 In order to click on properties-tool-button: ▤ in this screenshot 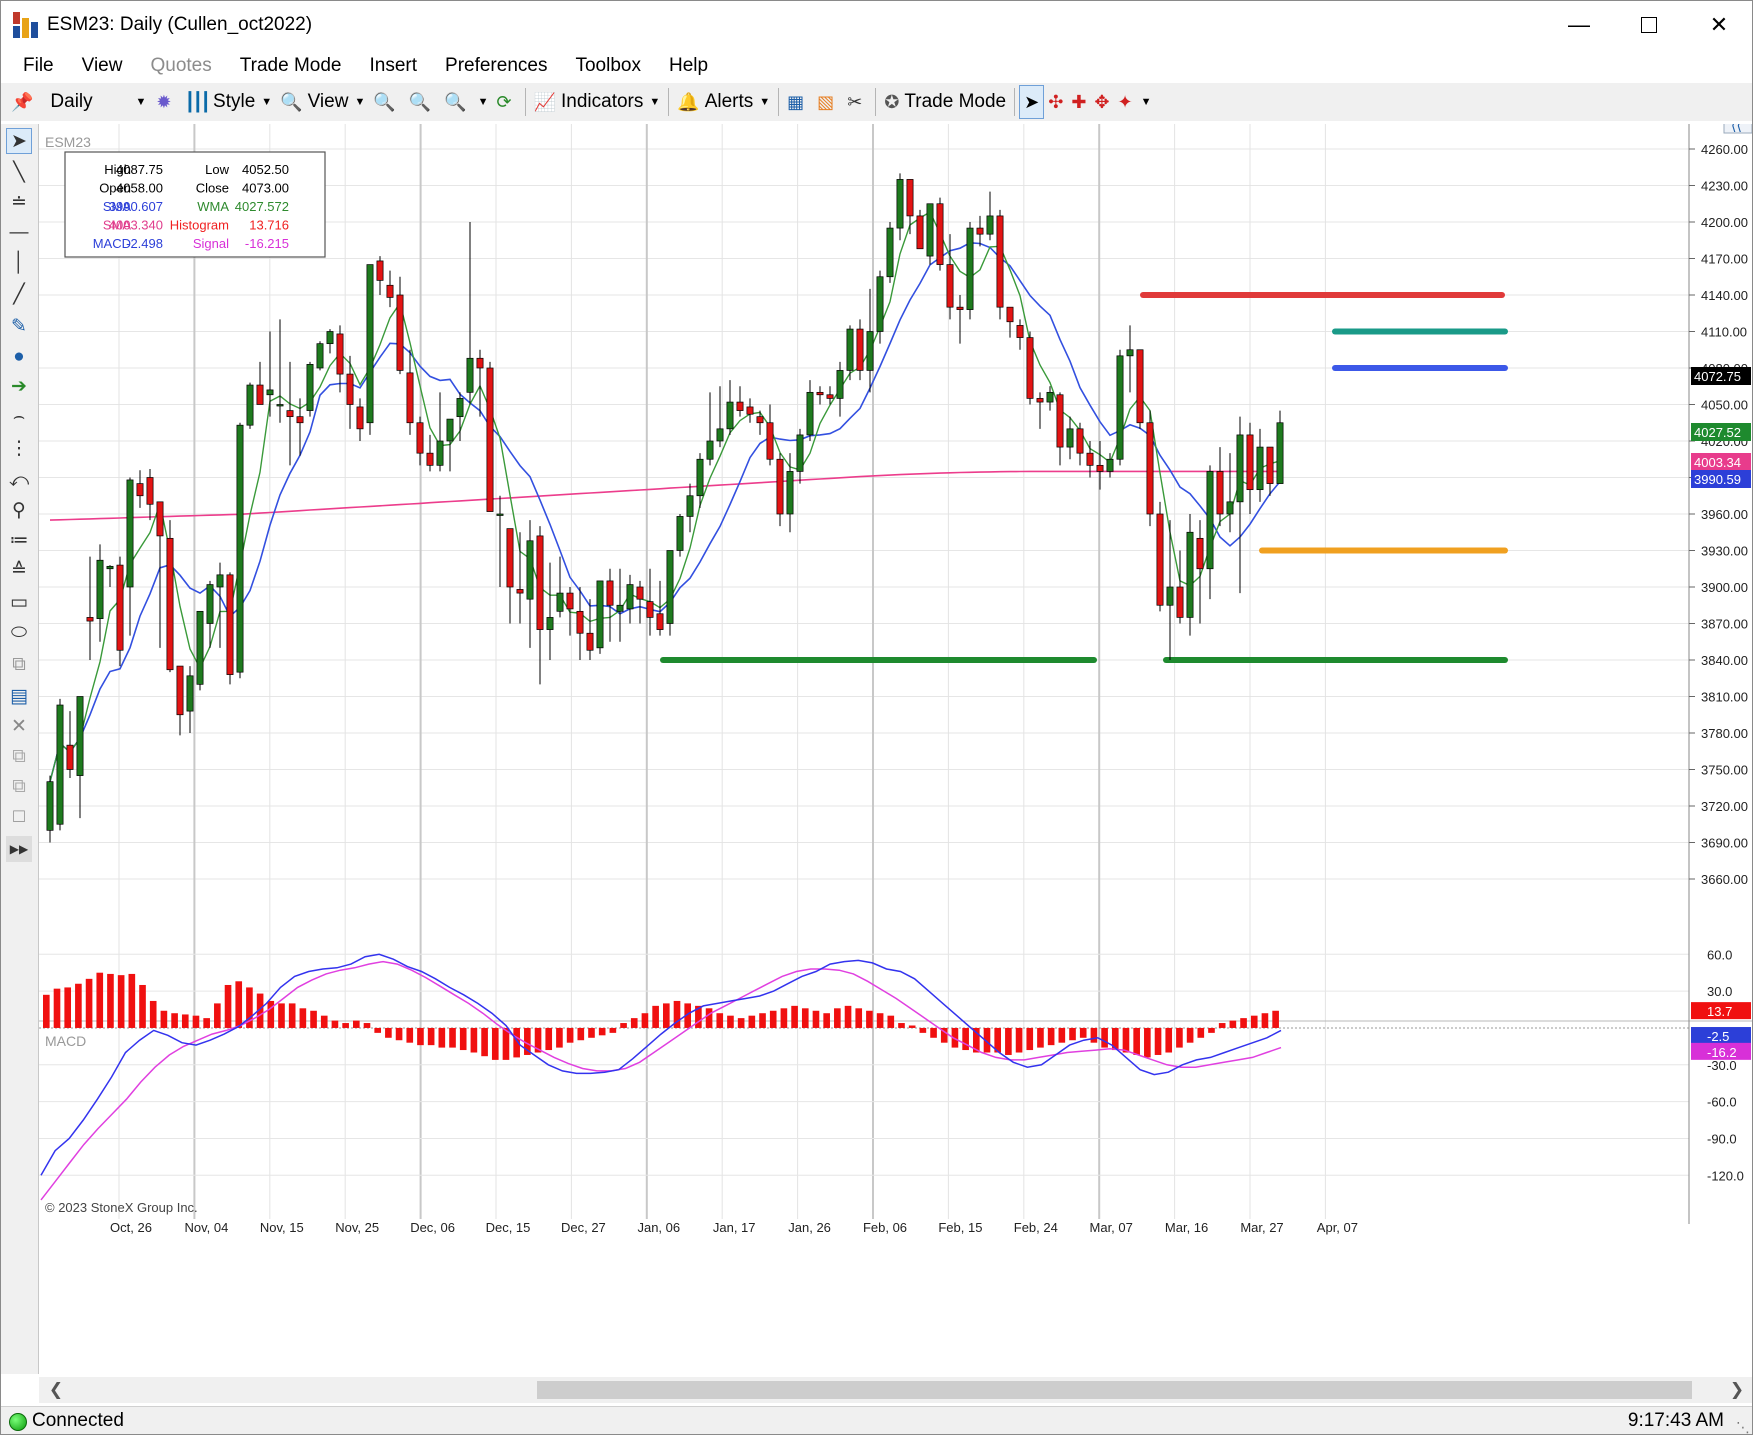, I will do `click(19, 697)`.